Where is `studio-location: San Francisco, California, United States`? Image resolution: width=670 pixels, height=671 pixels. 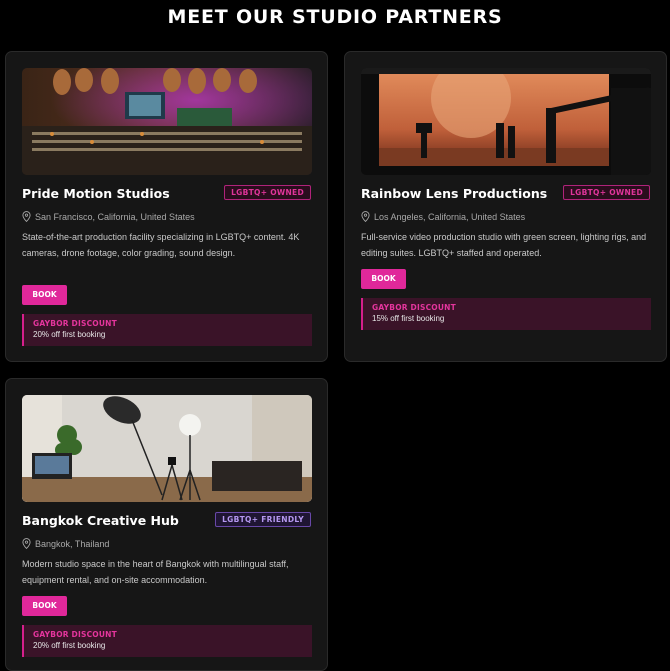
studio-location: San Francisco, California, United States is located at coordinates (108, 216).